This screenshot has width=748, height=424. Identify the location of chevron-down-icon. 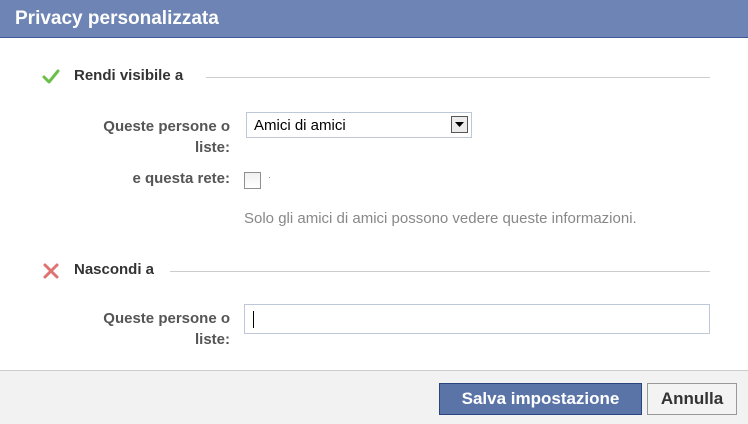
(459, 124).